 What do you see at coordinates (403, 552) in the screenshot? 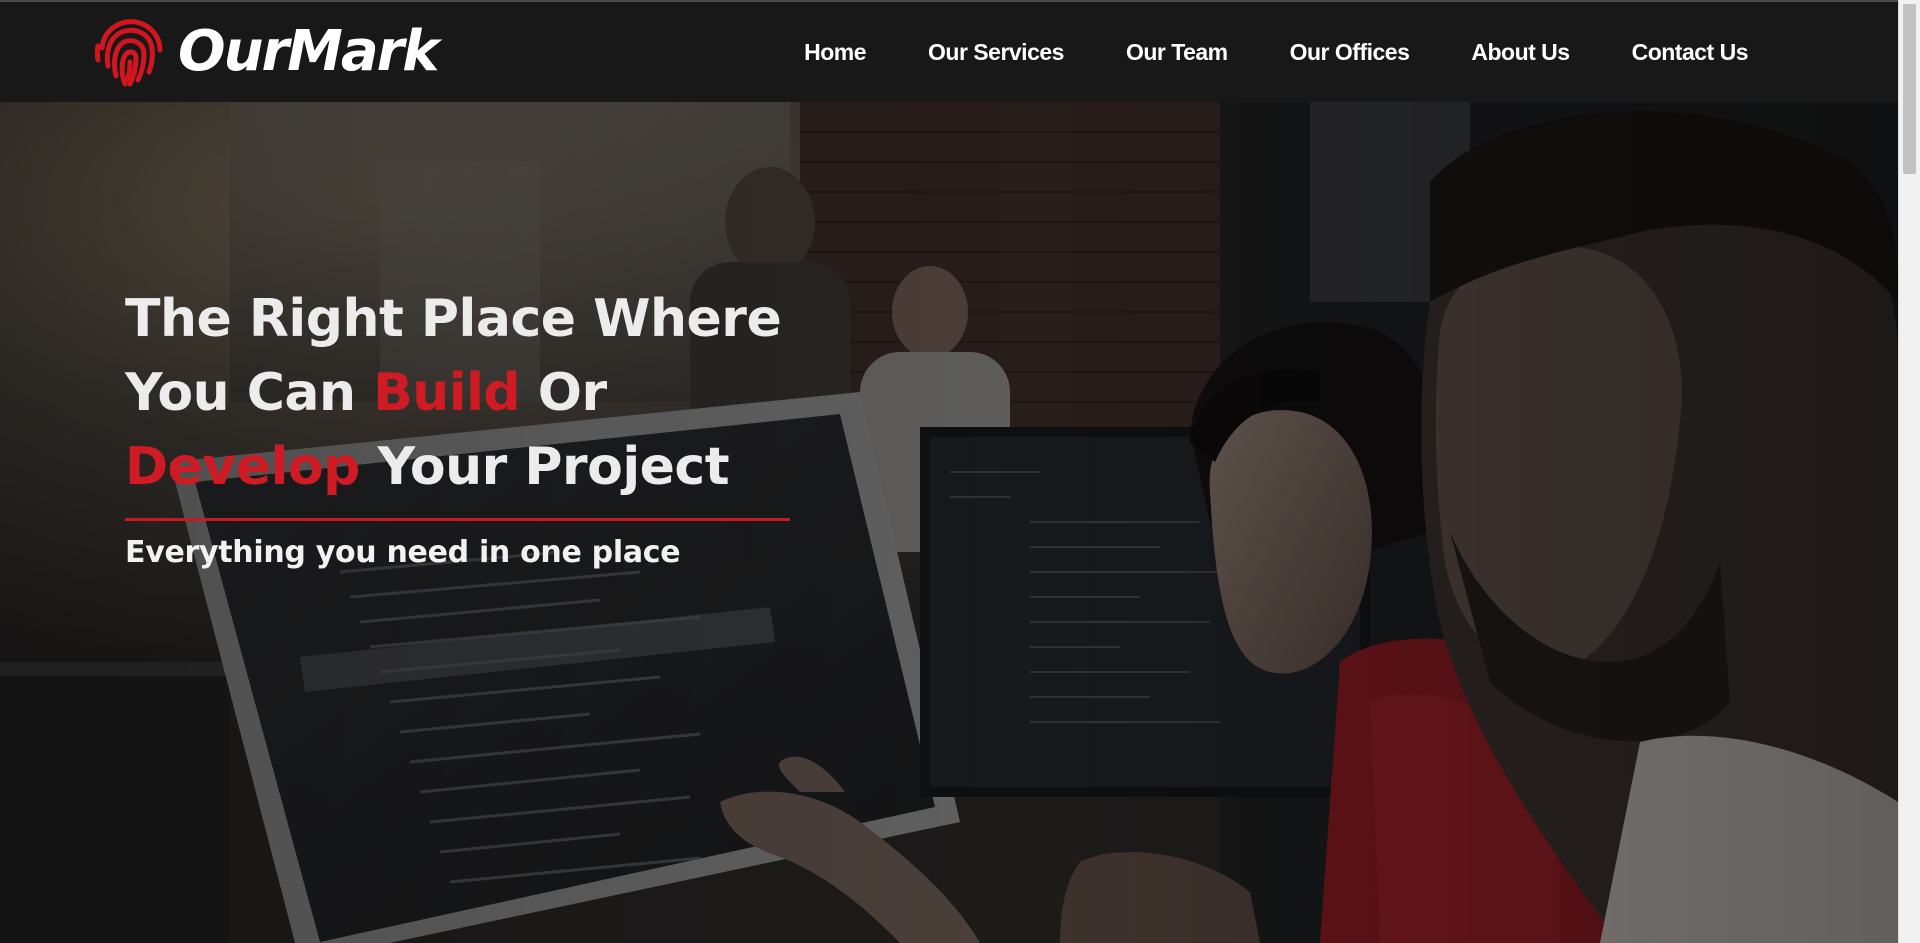
I see `hero-subtitle: Everything you need in one place` at bounding box center [403, 552].